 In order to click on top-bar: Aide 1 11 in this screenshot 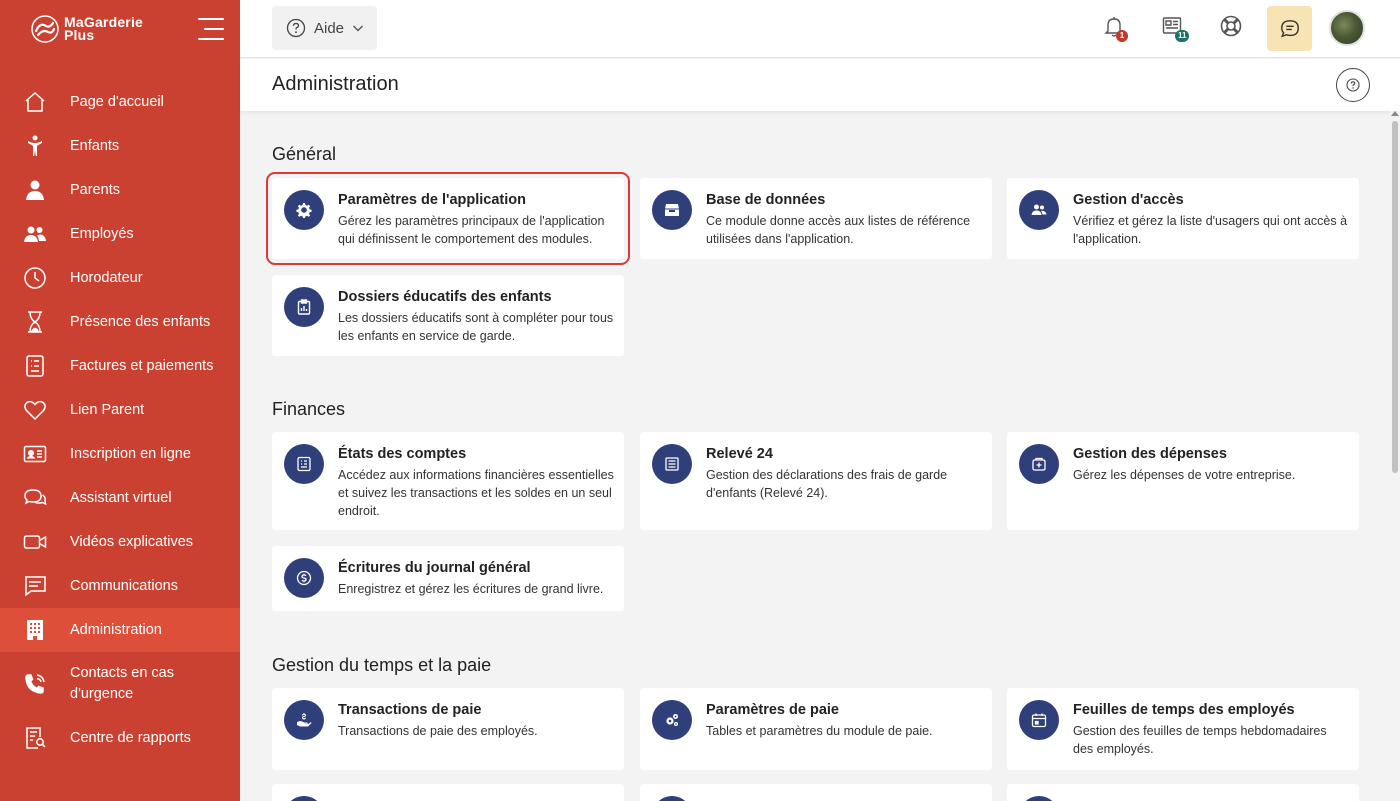, I will do `click(820, 29)`.